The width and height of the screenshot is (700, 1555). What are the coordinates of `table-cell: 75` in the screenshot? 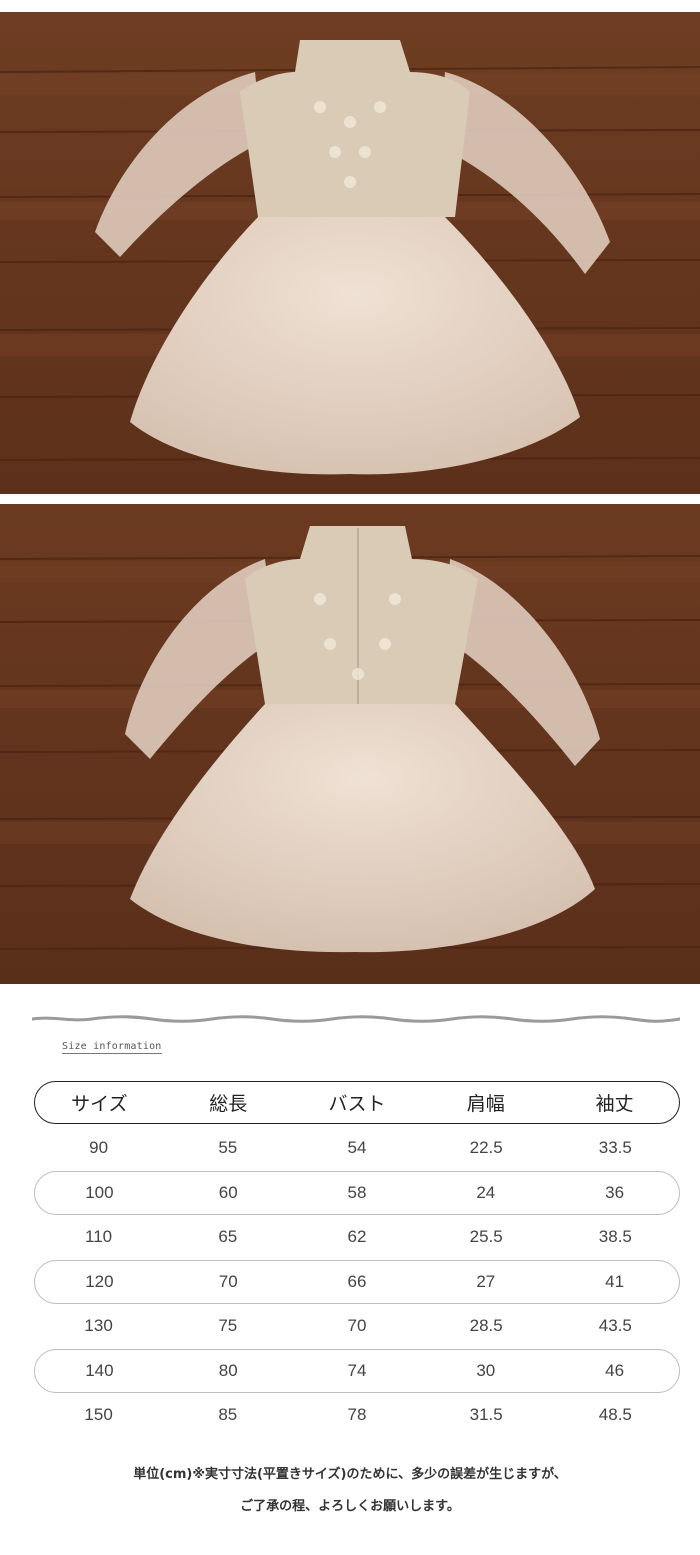 It's located at (228, 1325).